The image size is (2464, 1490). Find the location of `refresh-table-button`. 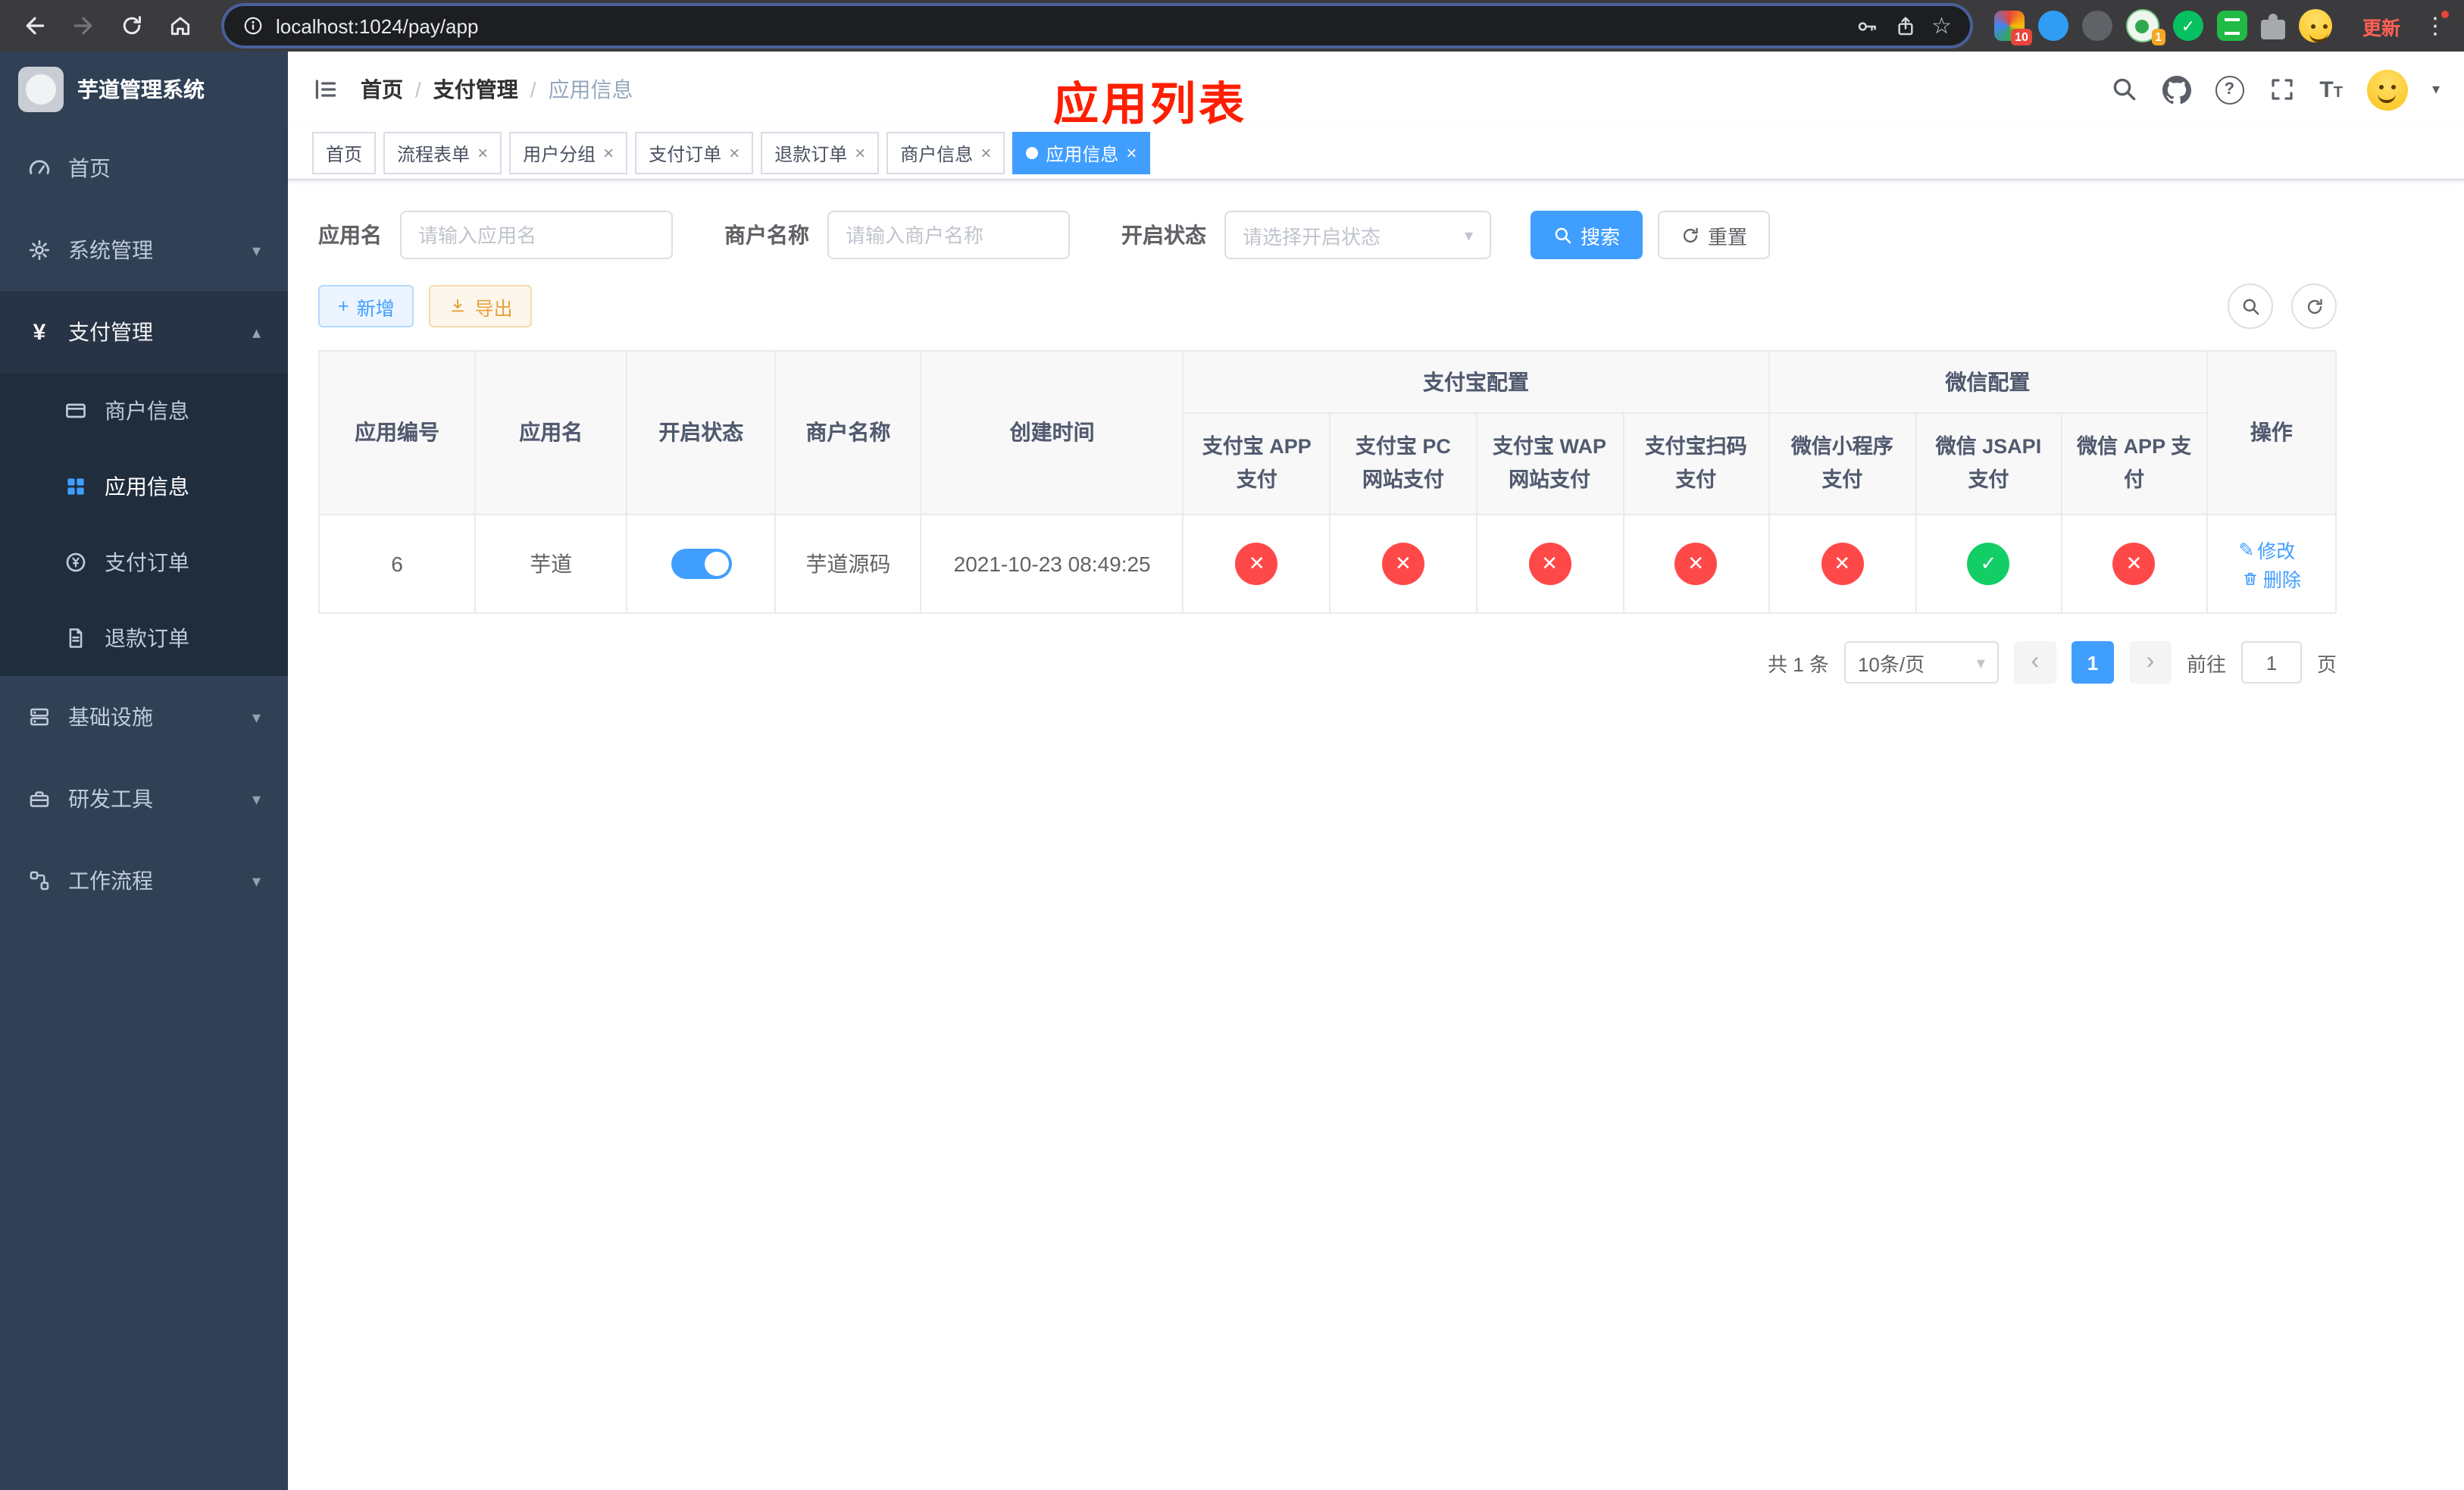

refresh-table-button is located at coordinates (2314, 306).